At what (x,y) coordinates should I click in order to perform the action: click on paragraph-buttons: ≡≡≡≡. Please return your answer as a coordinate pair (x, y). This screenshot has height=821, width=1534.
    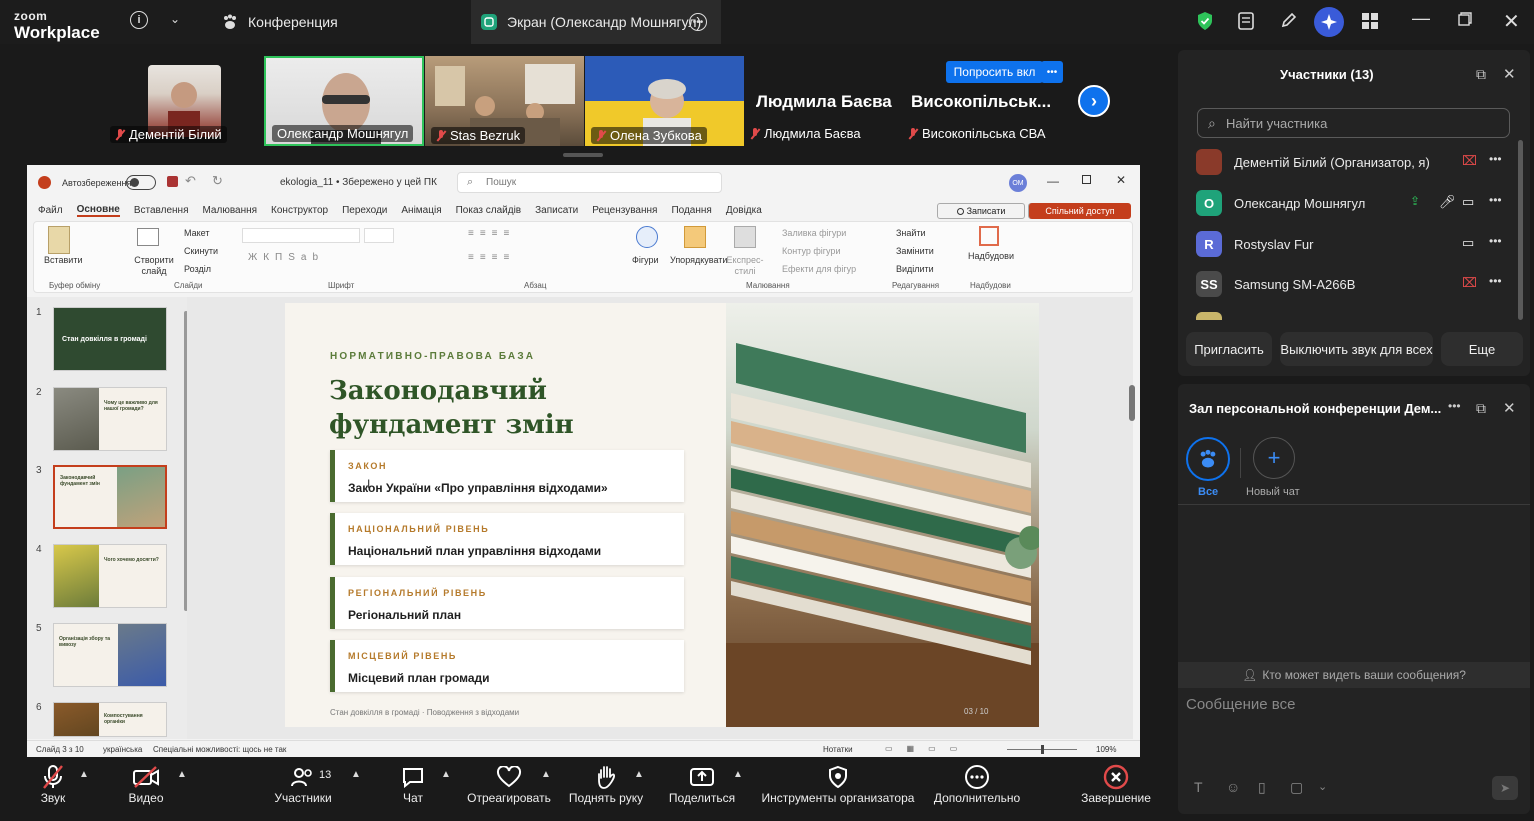
    Looking at the image, I should click on (491, 233).